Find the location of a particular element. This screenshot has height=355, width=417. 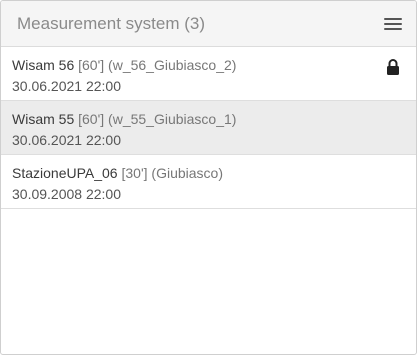

item-date: 30.09.2008 22:00 is located at coordinates (66, 194).